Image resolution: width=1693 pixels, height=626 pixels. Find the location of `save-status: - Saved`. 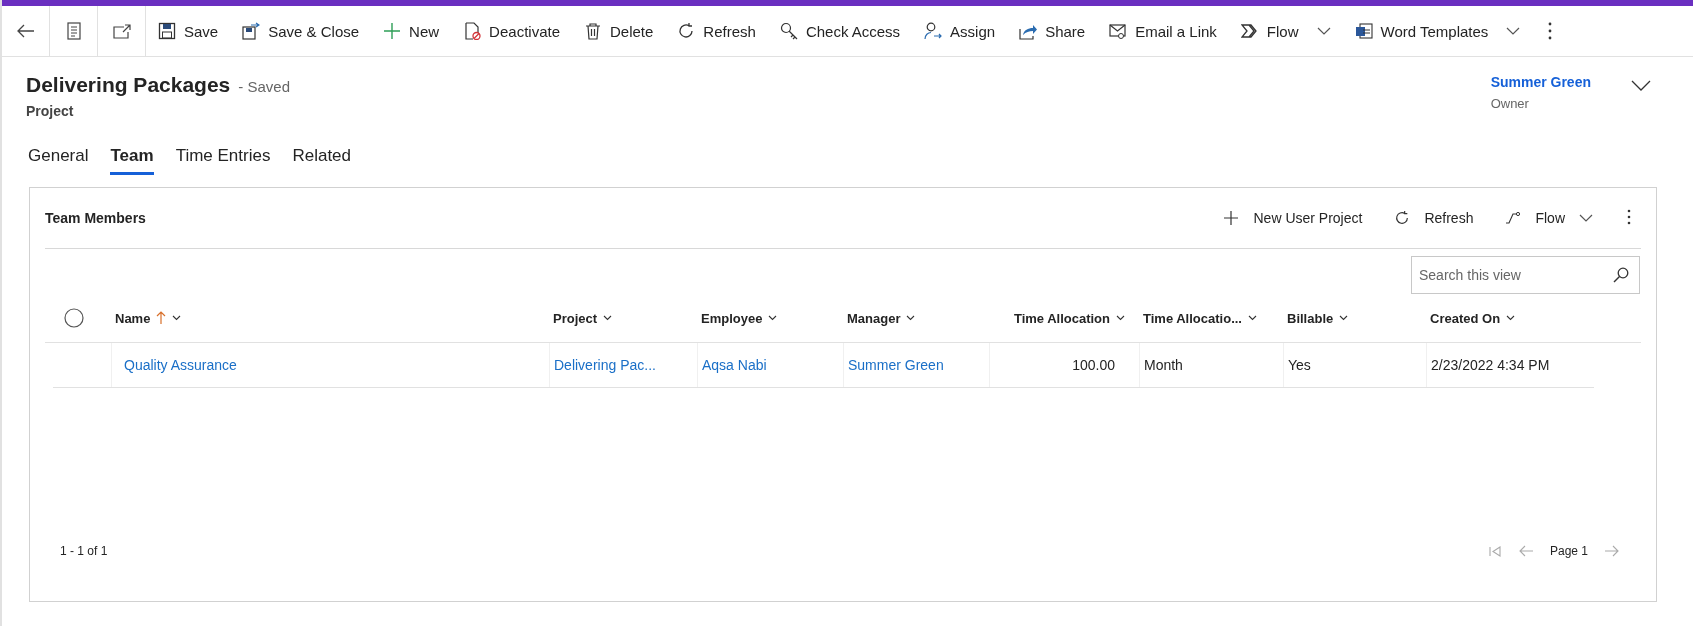

save-status: - Saved is located at coordinates (264, 86).